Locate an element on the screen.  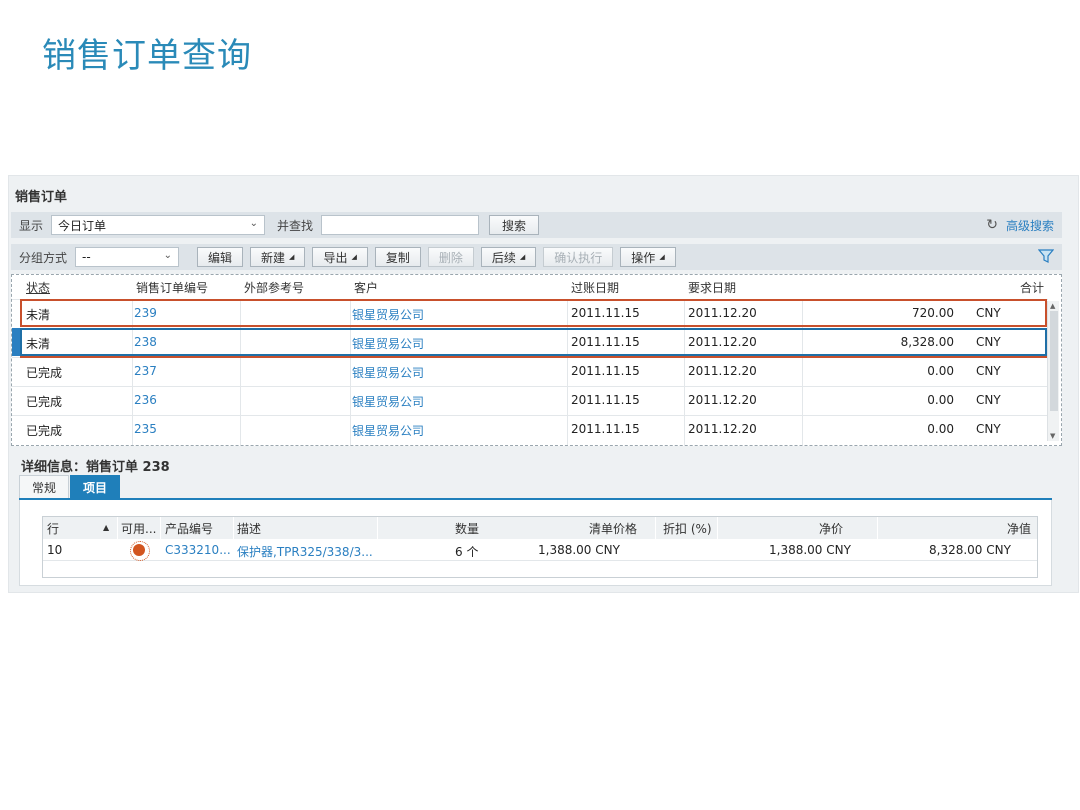
cell-posting-date: 2011.11.15 is located at coordinates (605, 400).